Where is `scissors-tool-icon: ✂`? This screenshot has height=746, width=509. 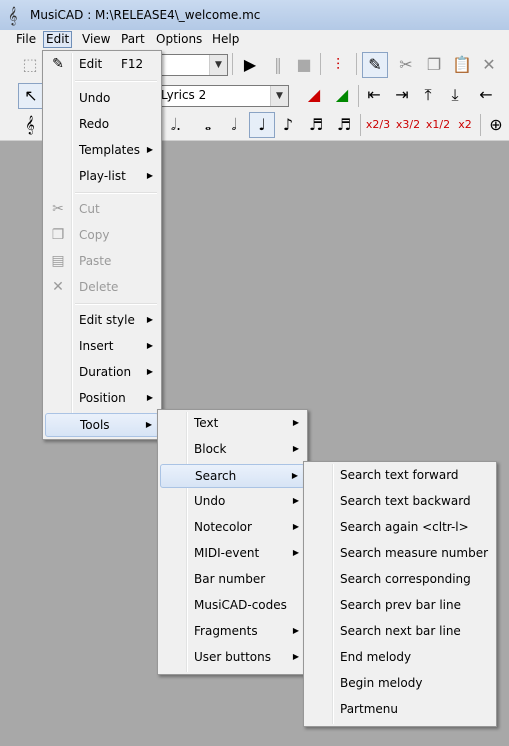 scissors-tool-icon: ✂ is located at coordinates (406, 65).